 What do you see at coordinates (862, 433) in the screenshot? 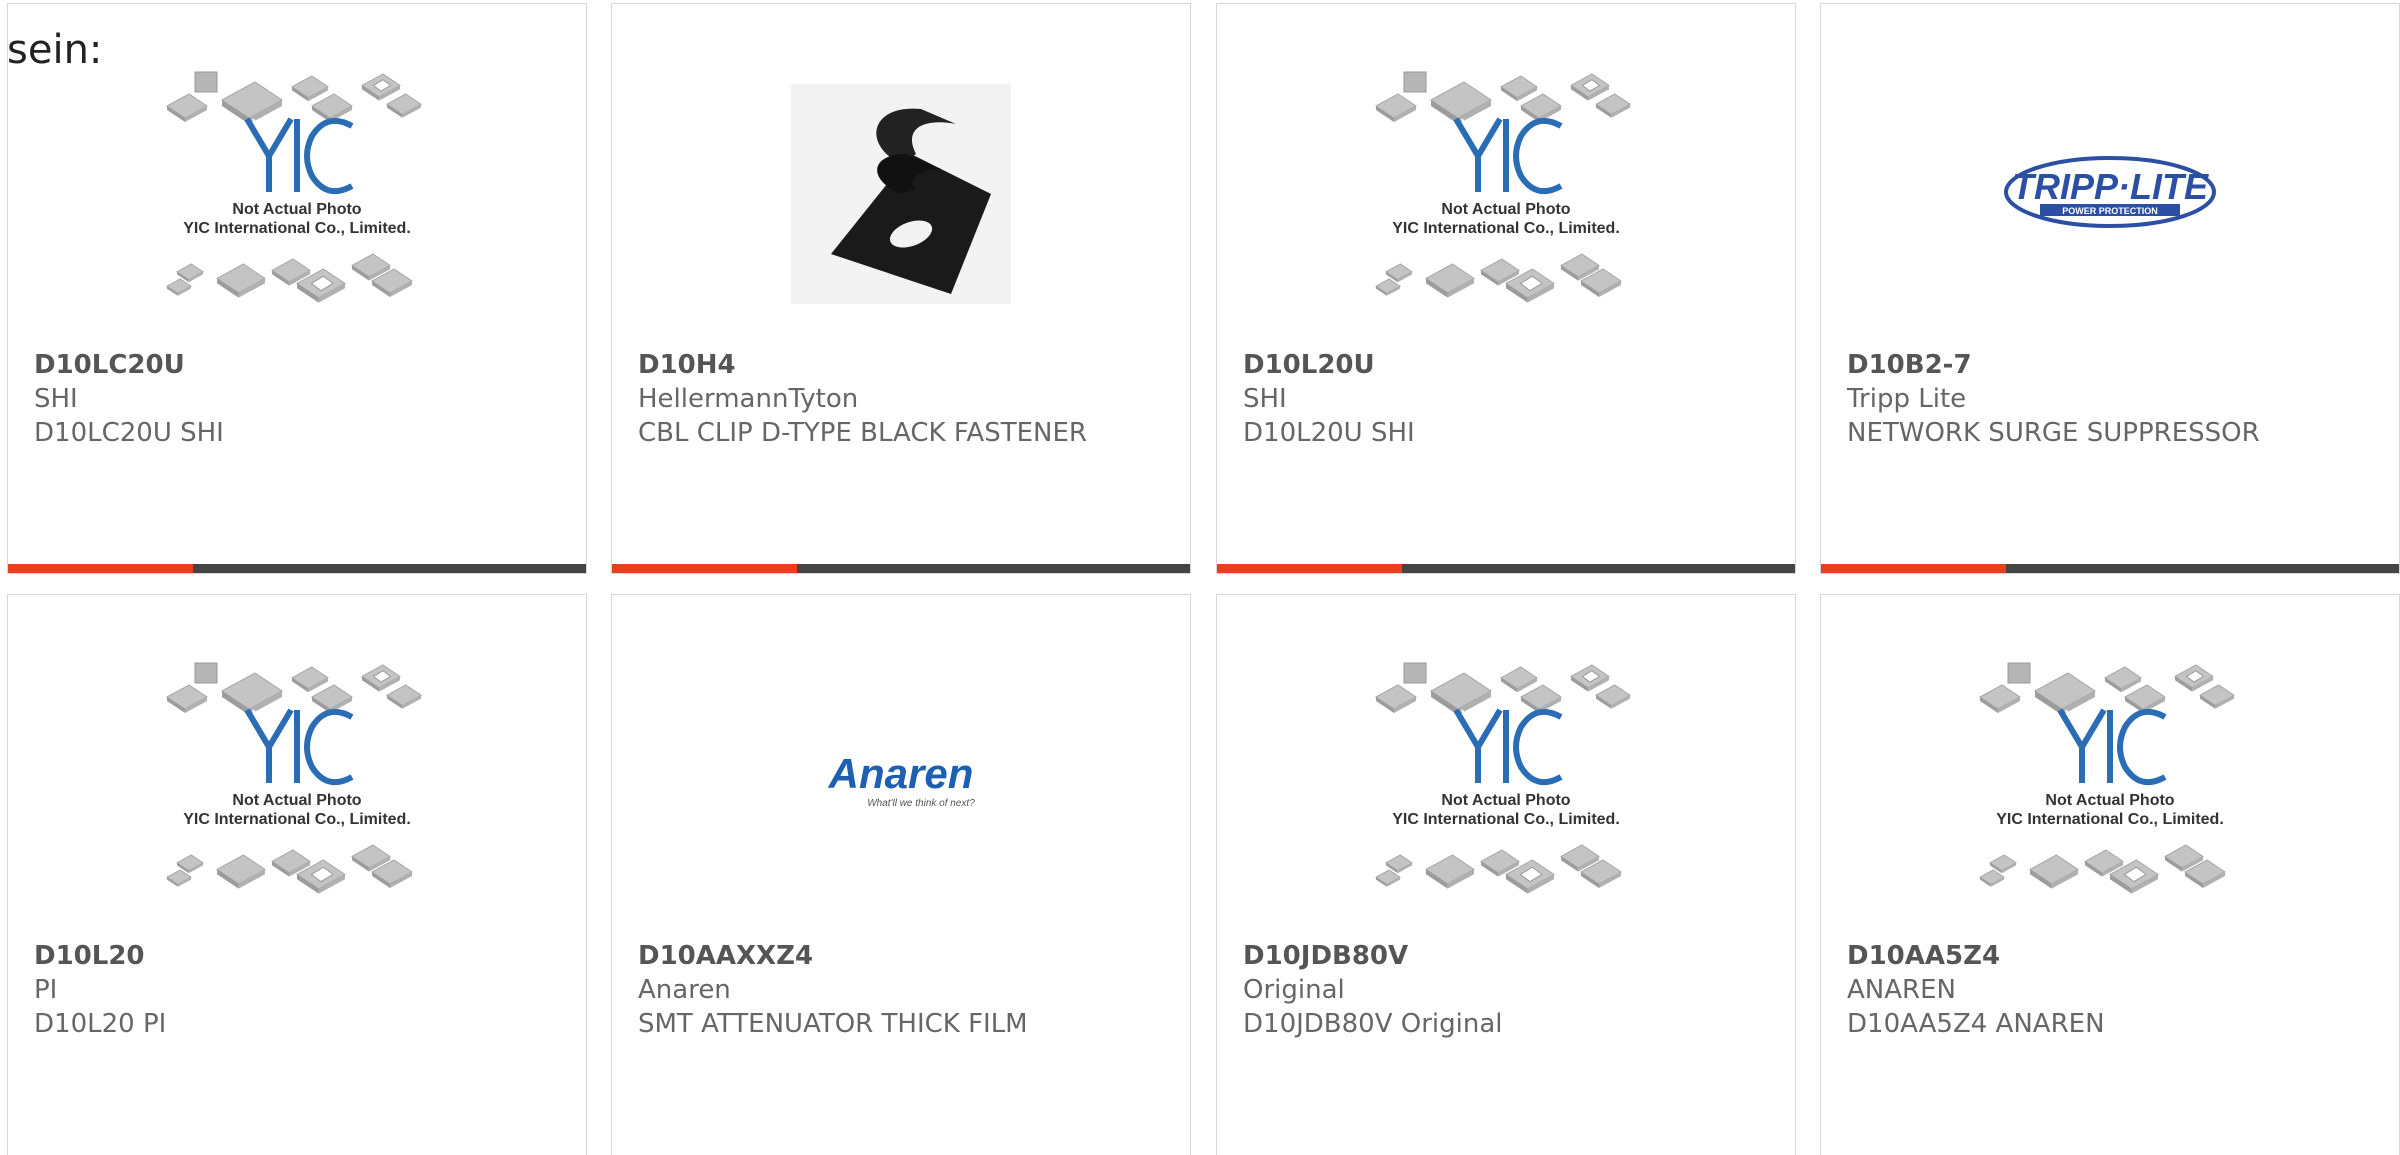
I see `description: CBL CLIP D-TYPE BLACK FASTENER` at bounding box center [862, 433].